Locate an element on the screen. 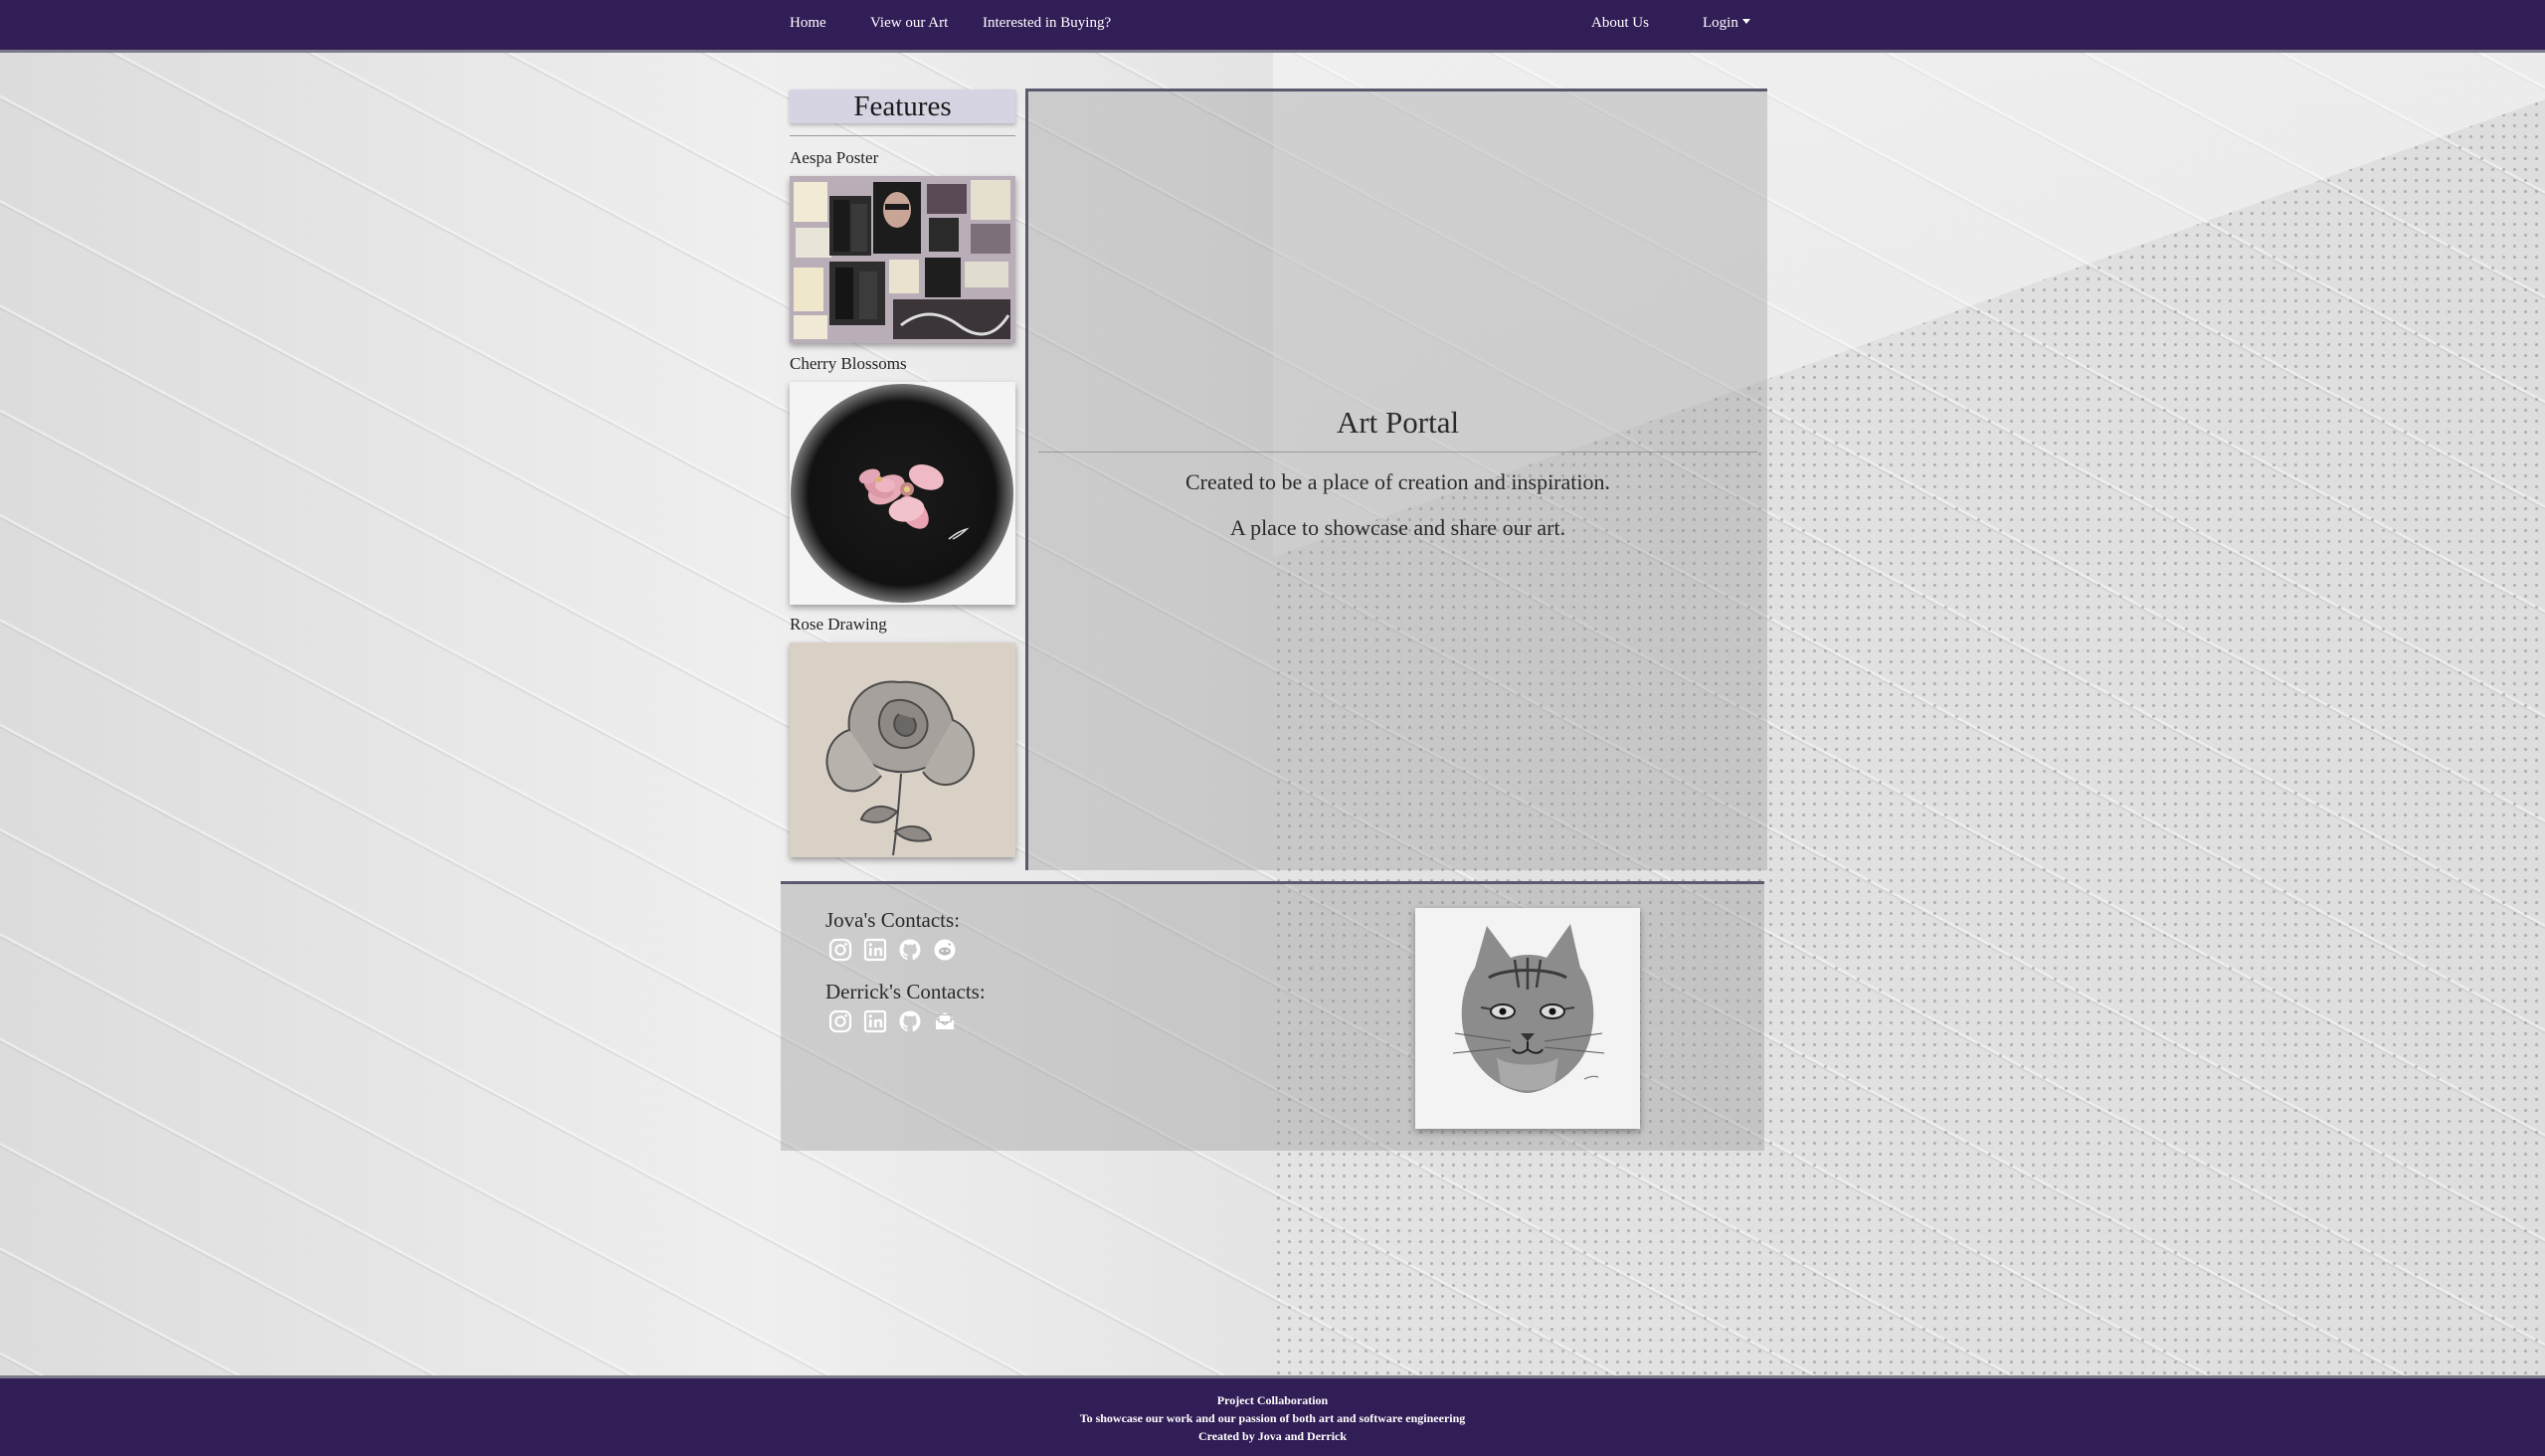 Image resolution: width=2545 pixels, height=1456 pixels. login-label: Login is located at coordinates (1720, 23).